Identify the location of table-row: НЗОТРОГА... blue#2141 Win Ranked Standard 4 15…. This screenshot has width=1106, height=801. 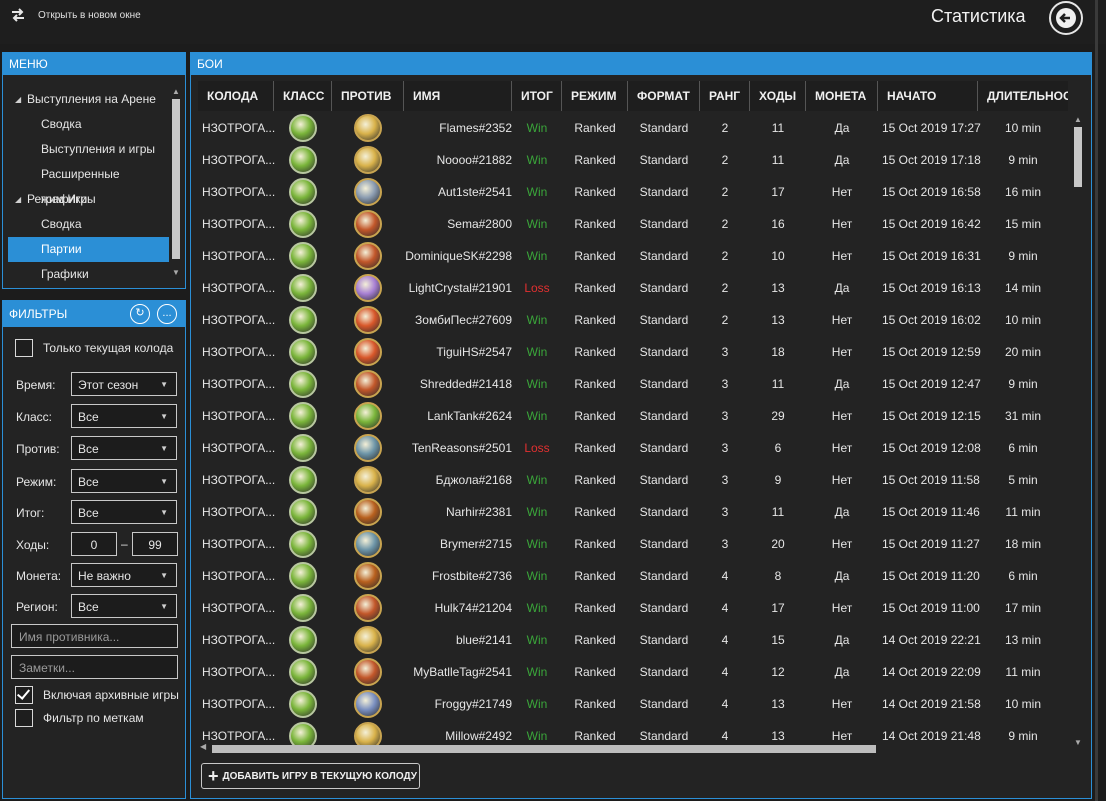
(633, 640).